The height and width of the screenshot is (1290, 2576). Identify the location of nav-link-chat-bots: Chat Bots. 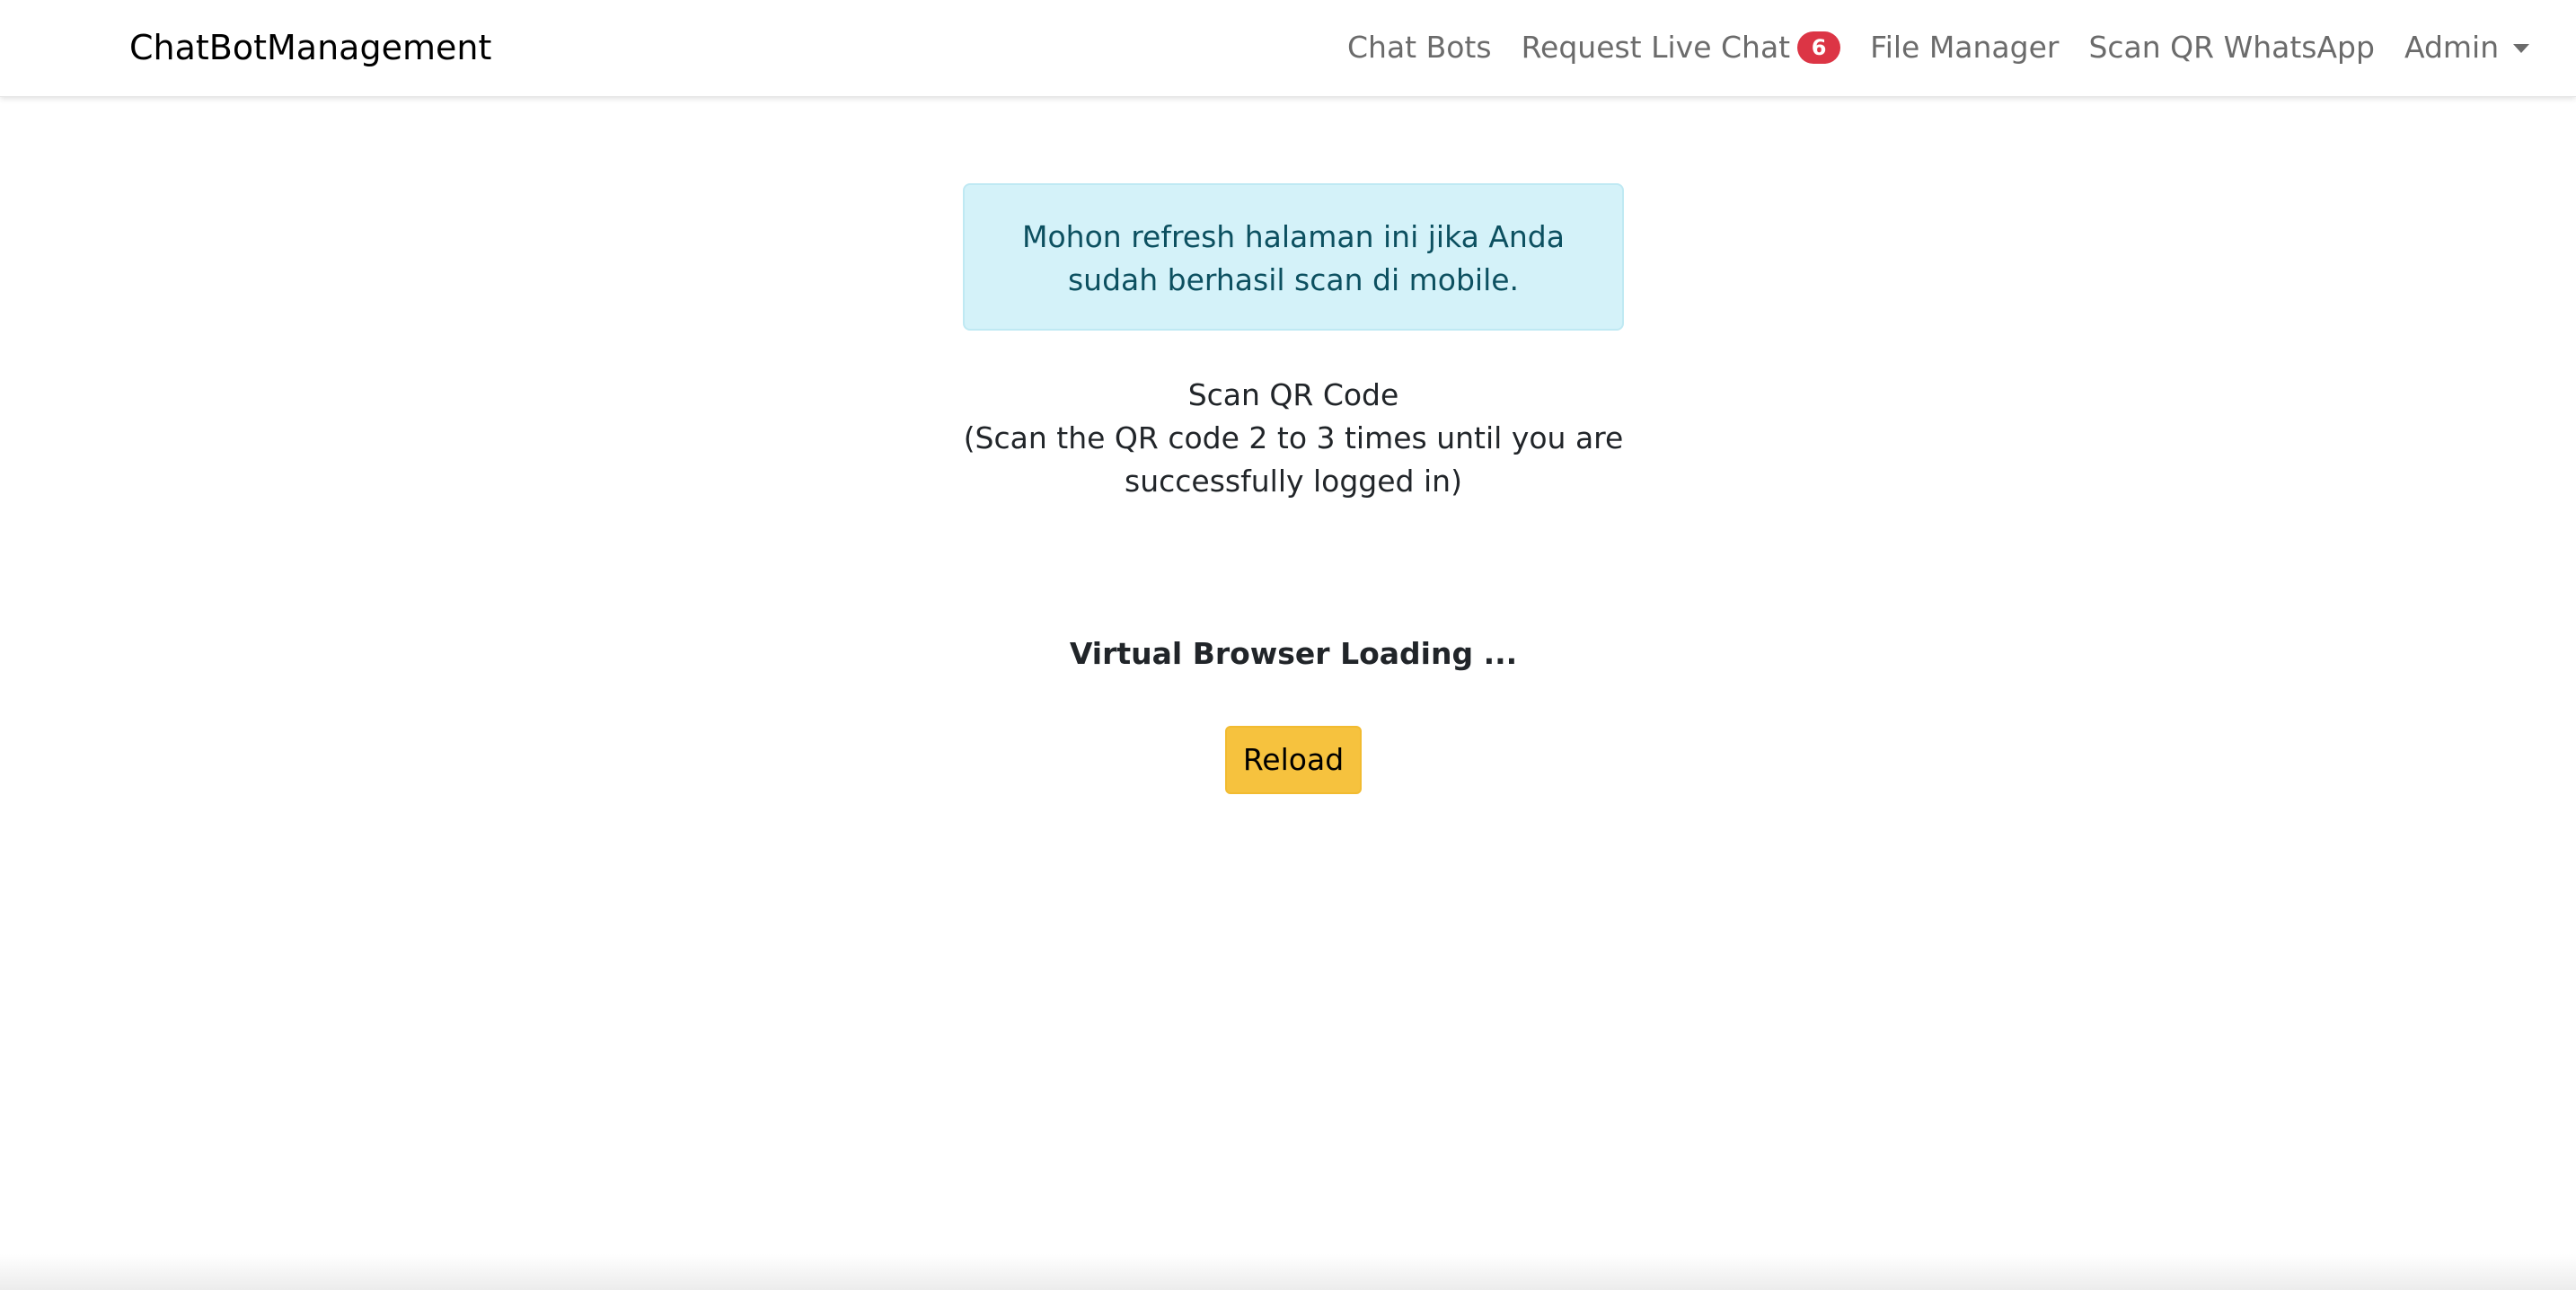
(1419, 47).